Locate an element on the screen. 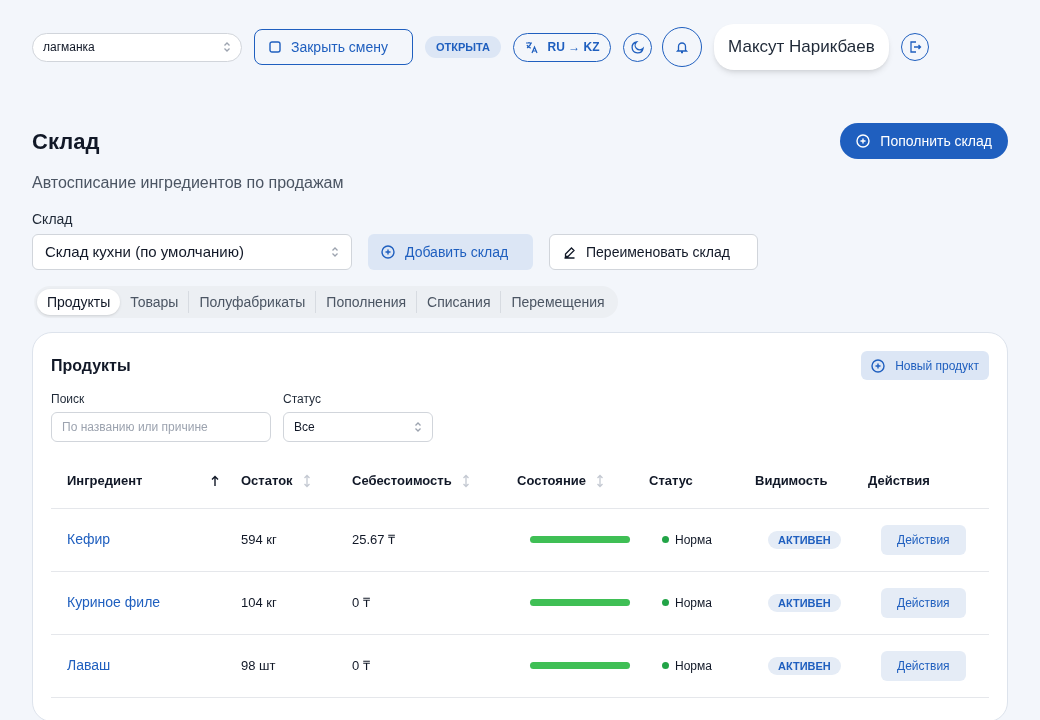 The height and width of the screenshot is (720, 1040). cost-cell: 25.67 ₸ is located at coordinates (374, 539).